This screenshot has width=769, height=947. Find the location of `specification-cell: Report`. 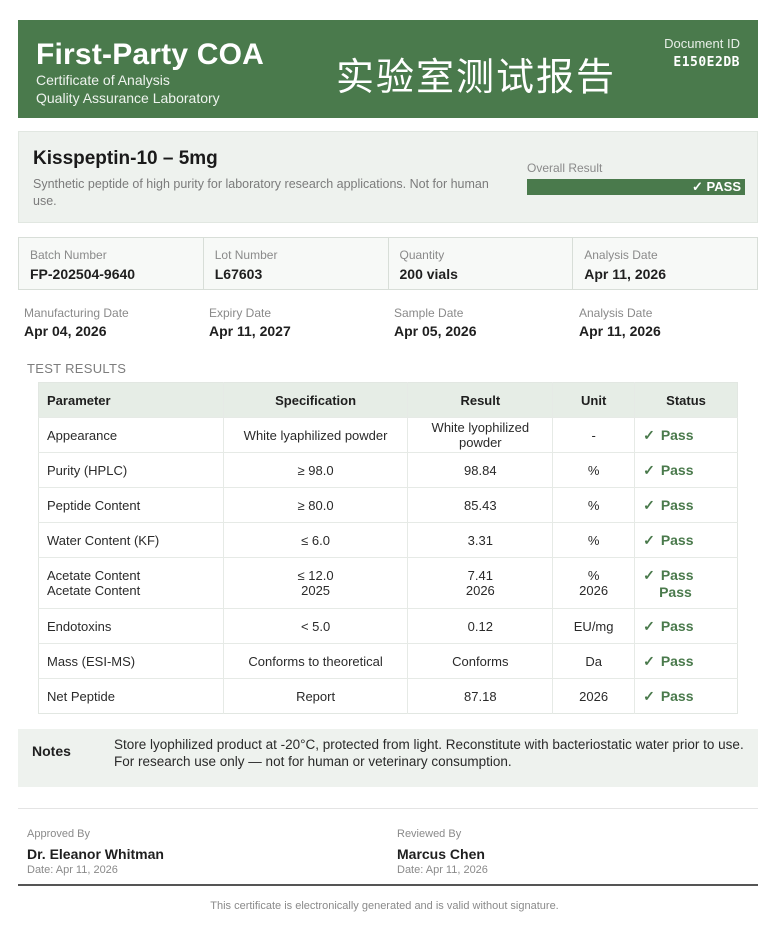

specification-cell: Report is located at coordinates (316, 696).